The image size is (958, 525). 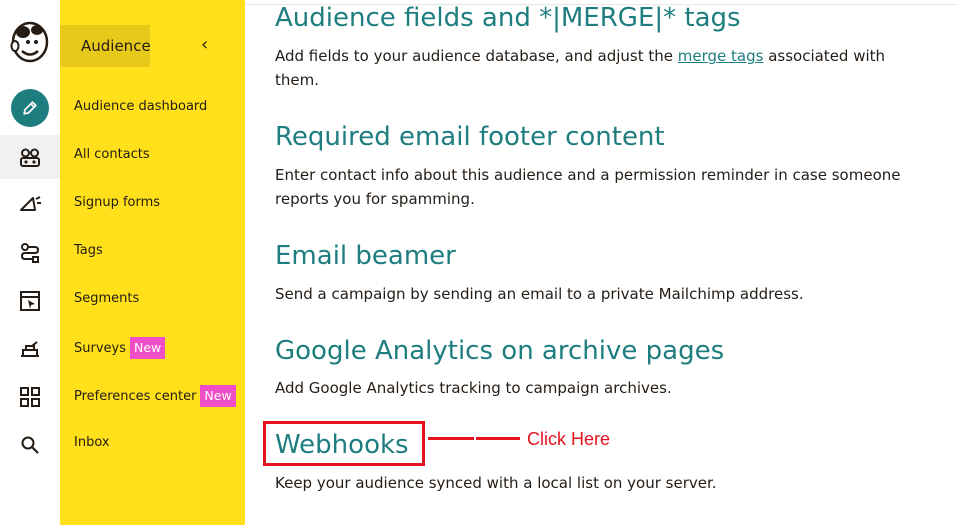 I want to click on subnav-item-label: All contacts, so click(x=112, y=154).